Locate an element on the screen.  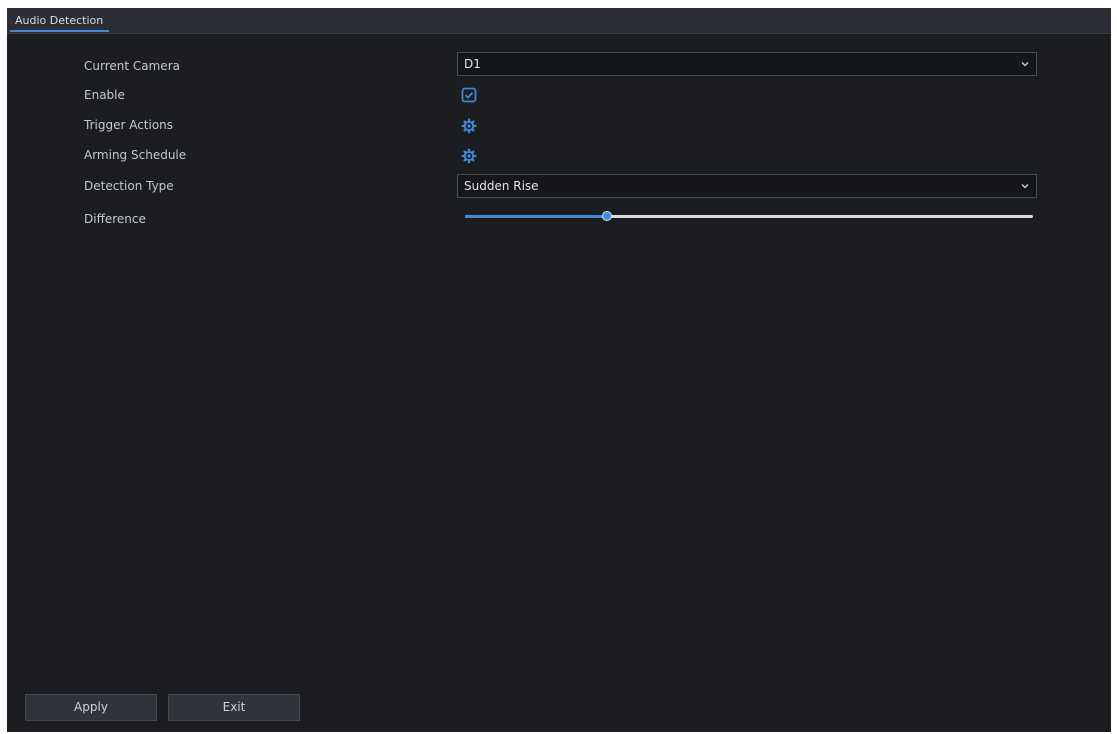
arming-schedule-gear-icon is located at coordinates (469, 156).